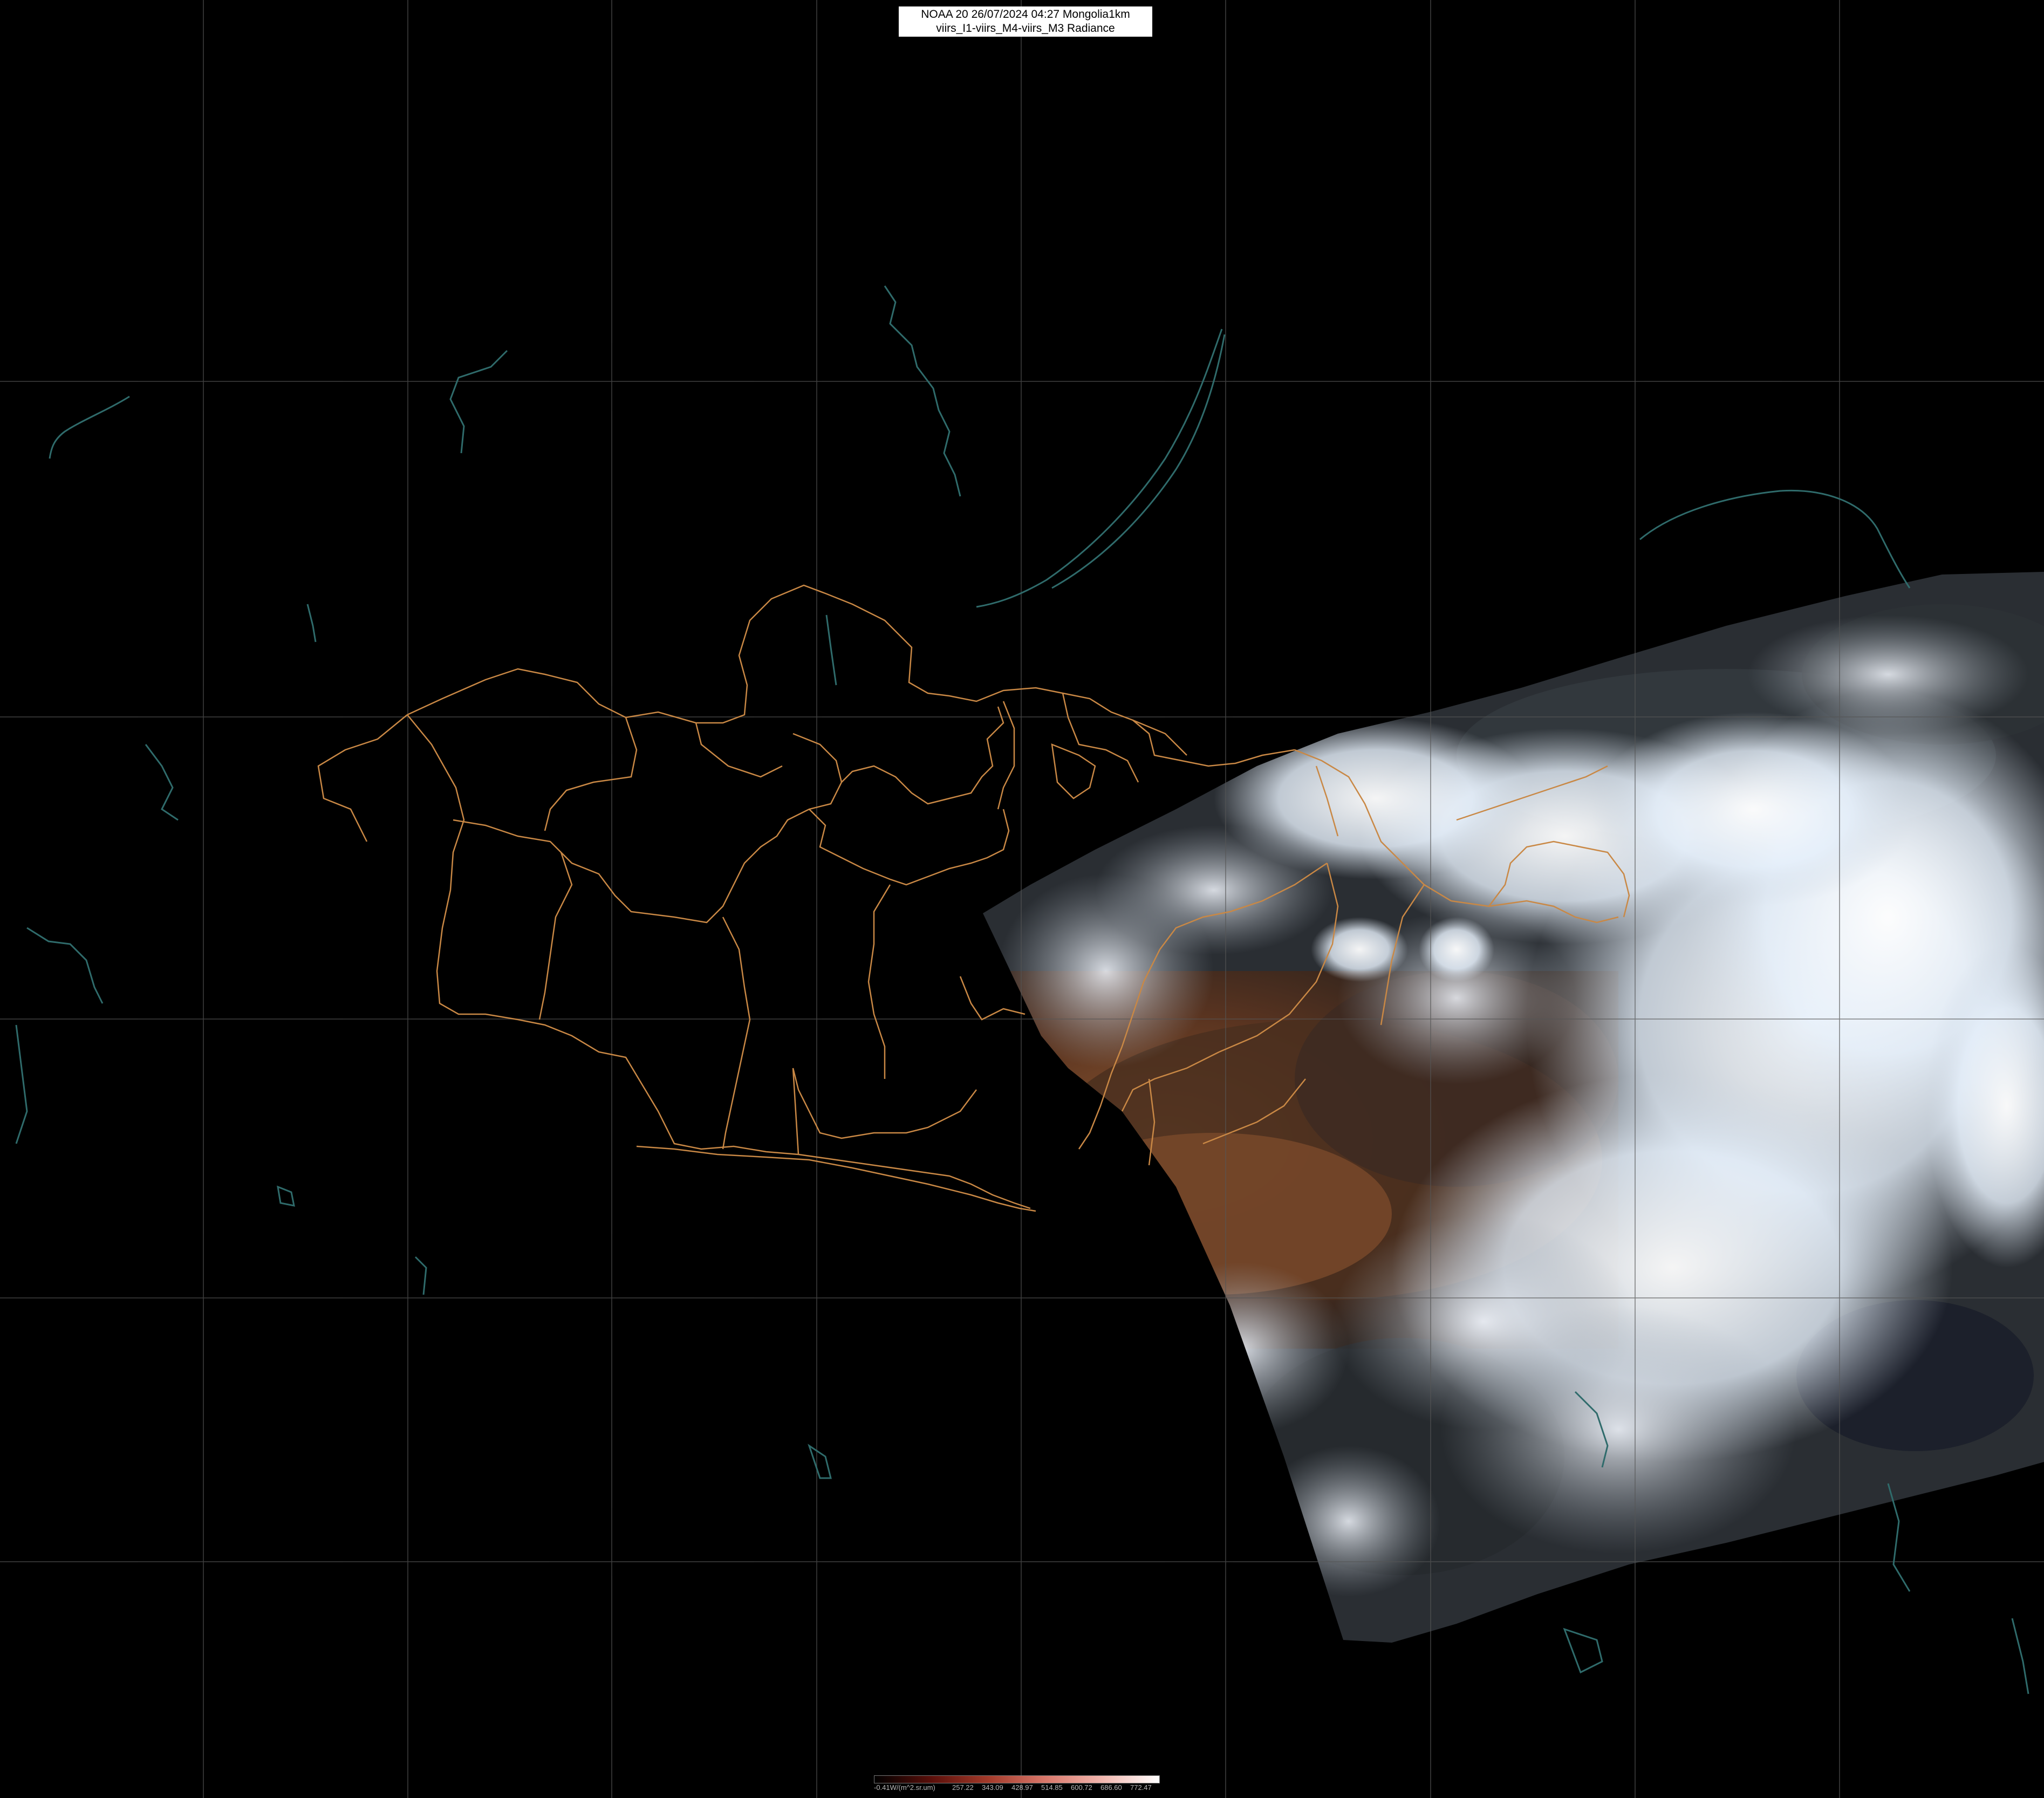 This screenshot has height=1798, width=2044. What do you see at coordinates (1081, 1788) in the screenshot?
I see `legend-tick: 600.72` at bounding box center [1081, 1788].